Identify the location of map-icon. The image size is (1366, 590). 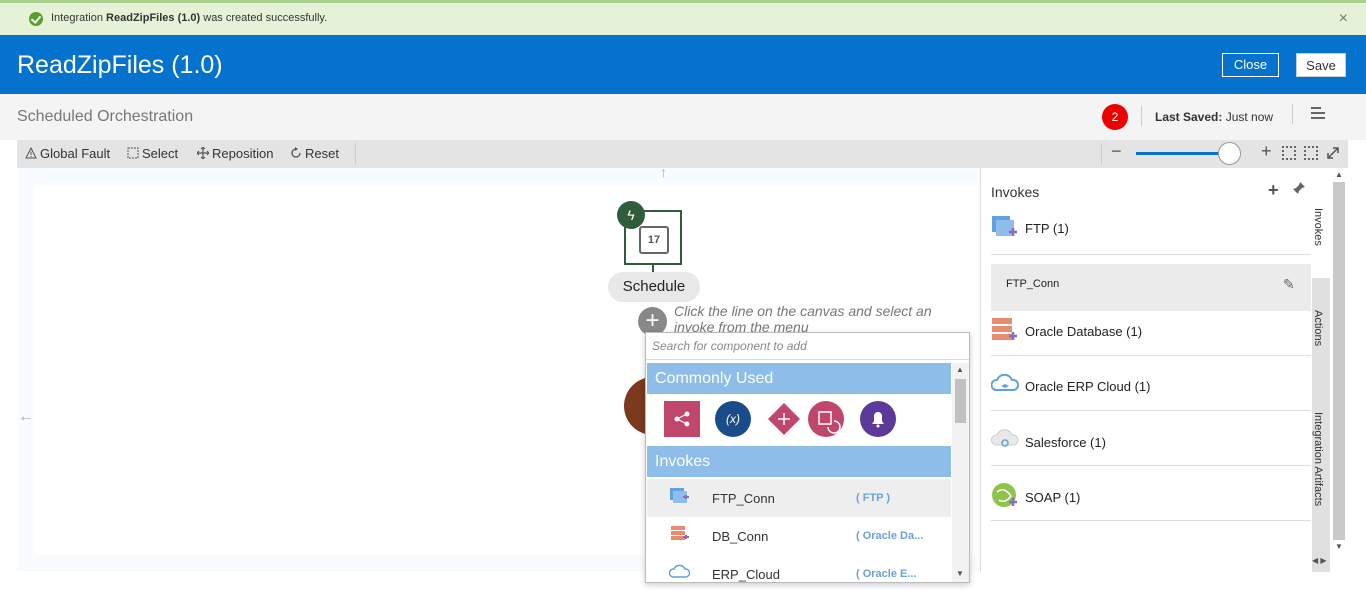
(682, 419).